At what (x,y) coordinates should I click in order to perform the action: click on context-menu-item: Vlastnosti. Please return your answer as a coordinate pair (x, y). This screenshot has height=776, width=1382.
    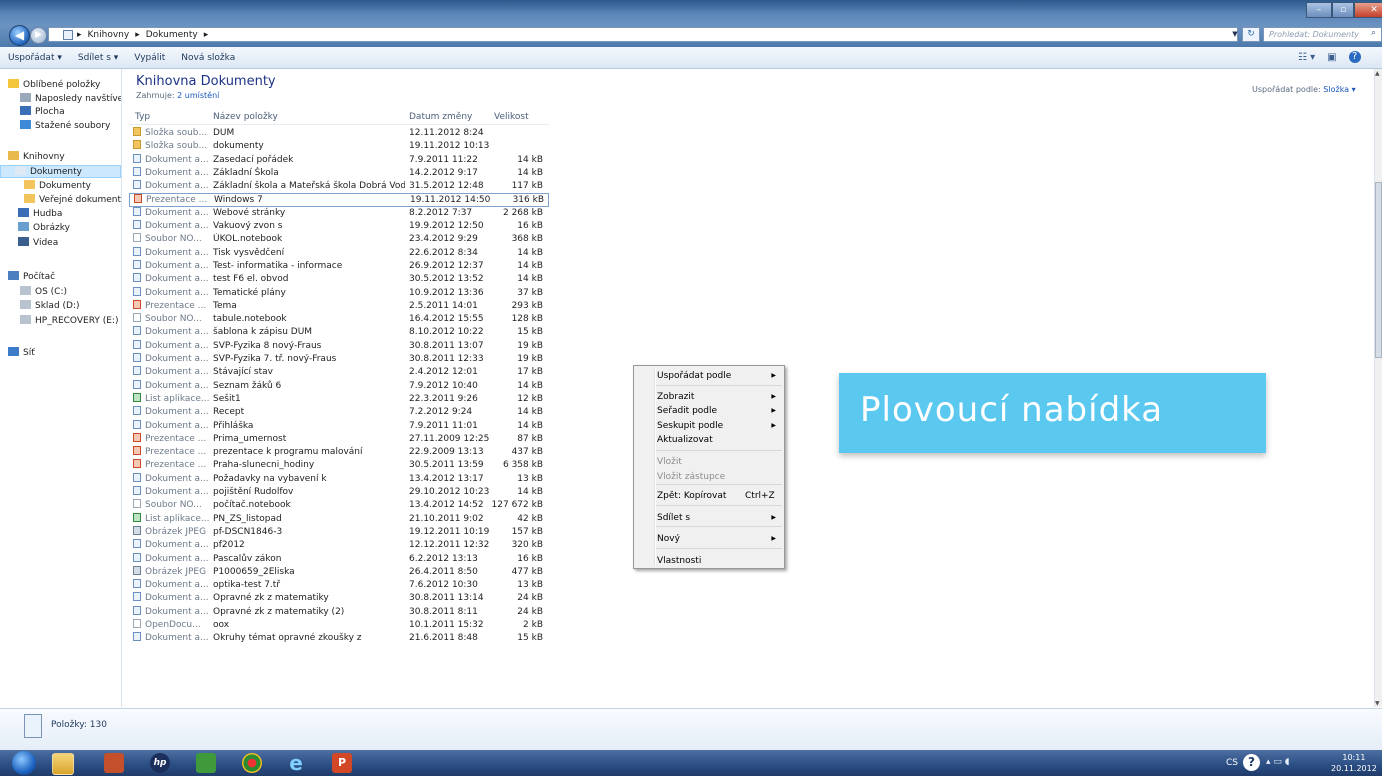
    Looking at the image, I should click on (719, 561).